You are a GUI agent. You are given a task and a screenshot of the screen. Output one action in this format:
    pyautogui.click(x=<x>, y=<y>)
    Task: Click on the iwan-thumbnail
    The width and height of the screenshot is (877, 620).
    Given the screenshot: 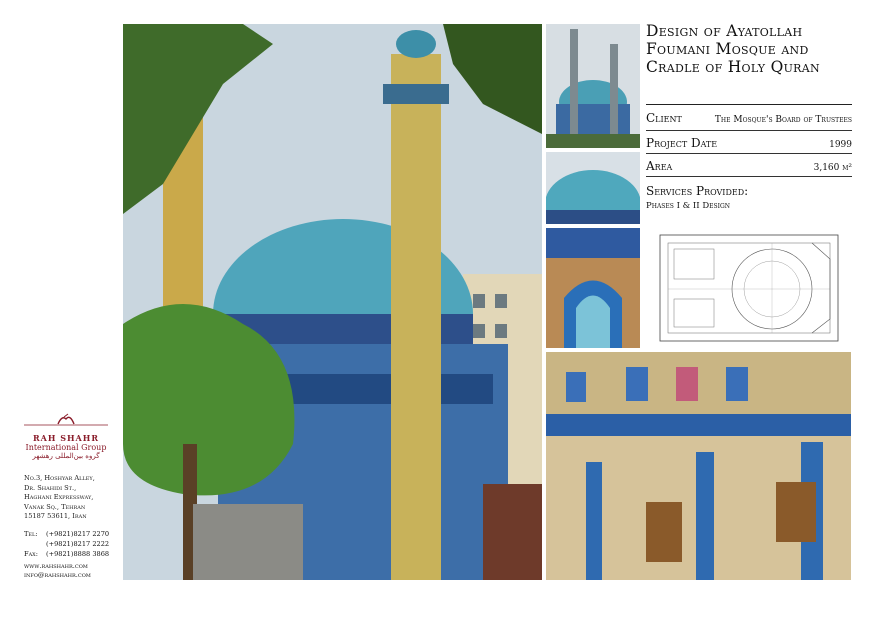 What is the action you would take?
    pyautogui.click(x=593, y=288)
    